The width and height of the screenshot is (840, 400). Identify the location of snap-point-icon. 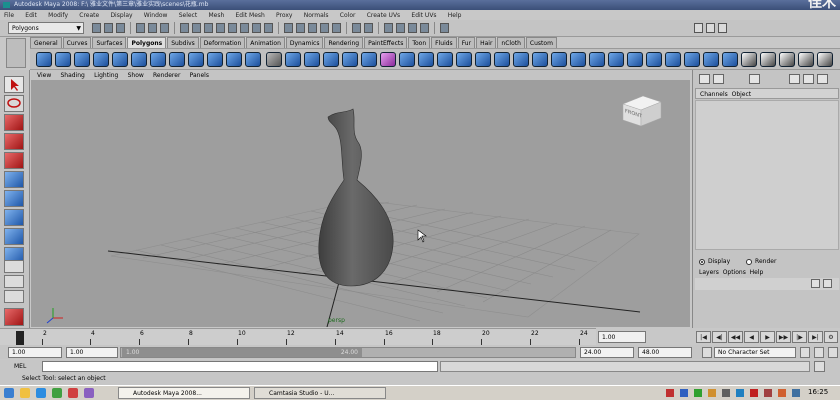
(312, 28).